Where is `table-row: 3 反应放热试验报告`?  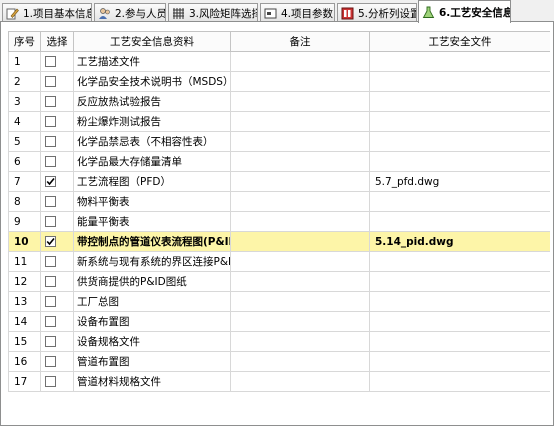 table-row: 3 反应放热试验报告 is located at coordinates (279, 101).